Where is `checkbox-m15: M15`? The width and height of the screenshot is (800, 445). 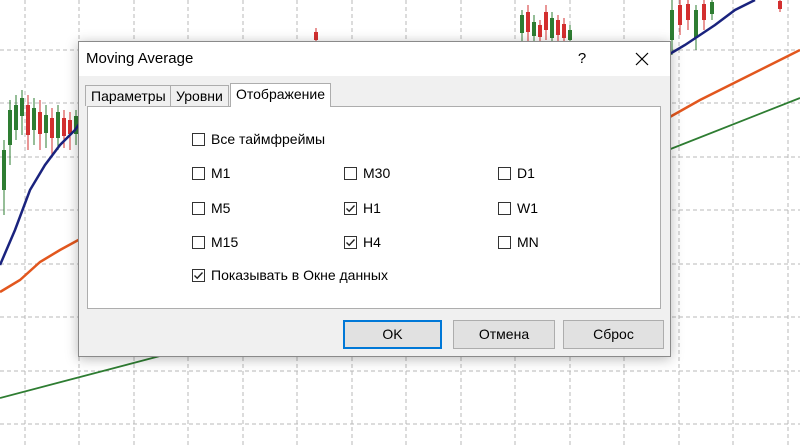 checkbox-m15: M15 is located at coordinates (215, 242).